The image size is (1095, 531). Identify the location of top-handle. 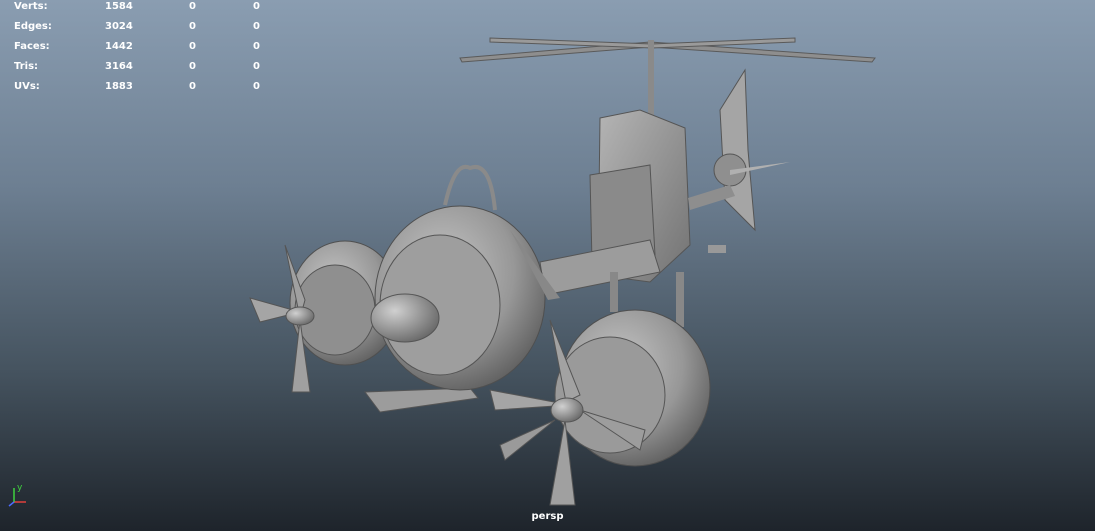
(470, 187).